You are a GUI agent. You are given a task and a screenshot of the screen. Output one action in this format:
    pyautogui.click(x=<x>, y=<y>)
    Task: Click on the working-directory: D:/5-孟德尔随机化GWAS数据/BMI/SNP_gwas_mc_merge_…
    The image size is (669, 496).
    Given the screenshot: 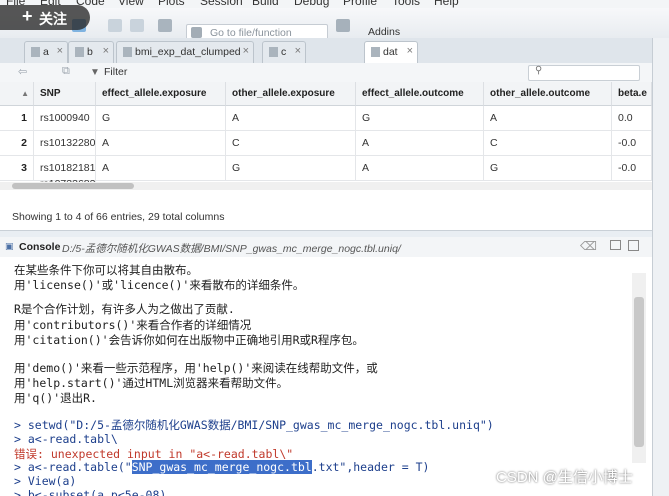 What is the action you would take?
    pyautogui.click(x=231, y=248)
    